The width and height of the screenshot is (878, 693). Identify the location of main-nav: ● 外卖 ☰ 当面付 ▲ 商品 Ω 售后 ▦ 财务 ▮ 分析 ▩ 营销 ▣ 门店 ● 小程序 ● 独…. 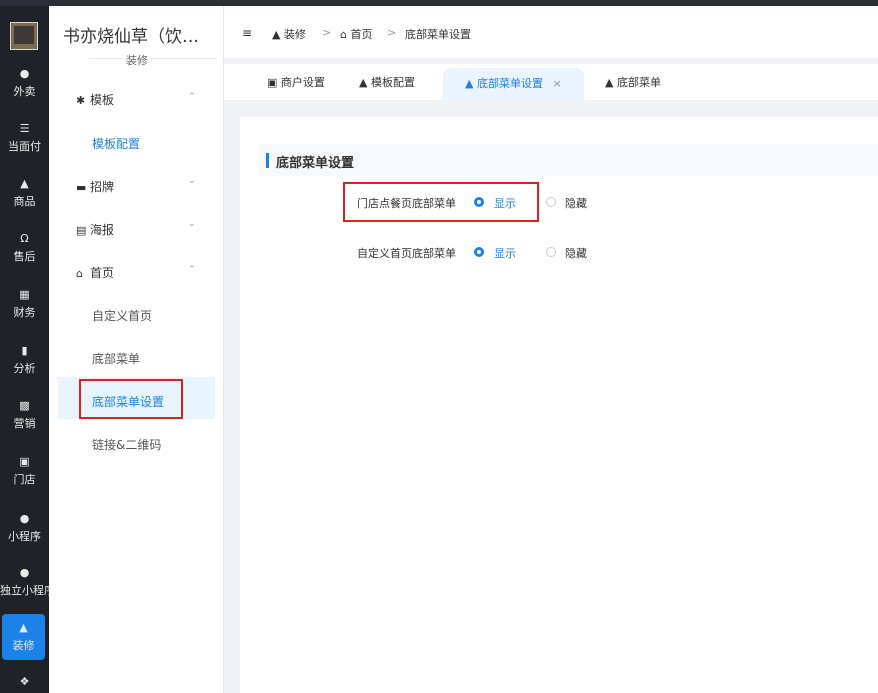
(24, 349).